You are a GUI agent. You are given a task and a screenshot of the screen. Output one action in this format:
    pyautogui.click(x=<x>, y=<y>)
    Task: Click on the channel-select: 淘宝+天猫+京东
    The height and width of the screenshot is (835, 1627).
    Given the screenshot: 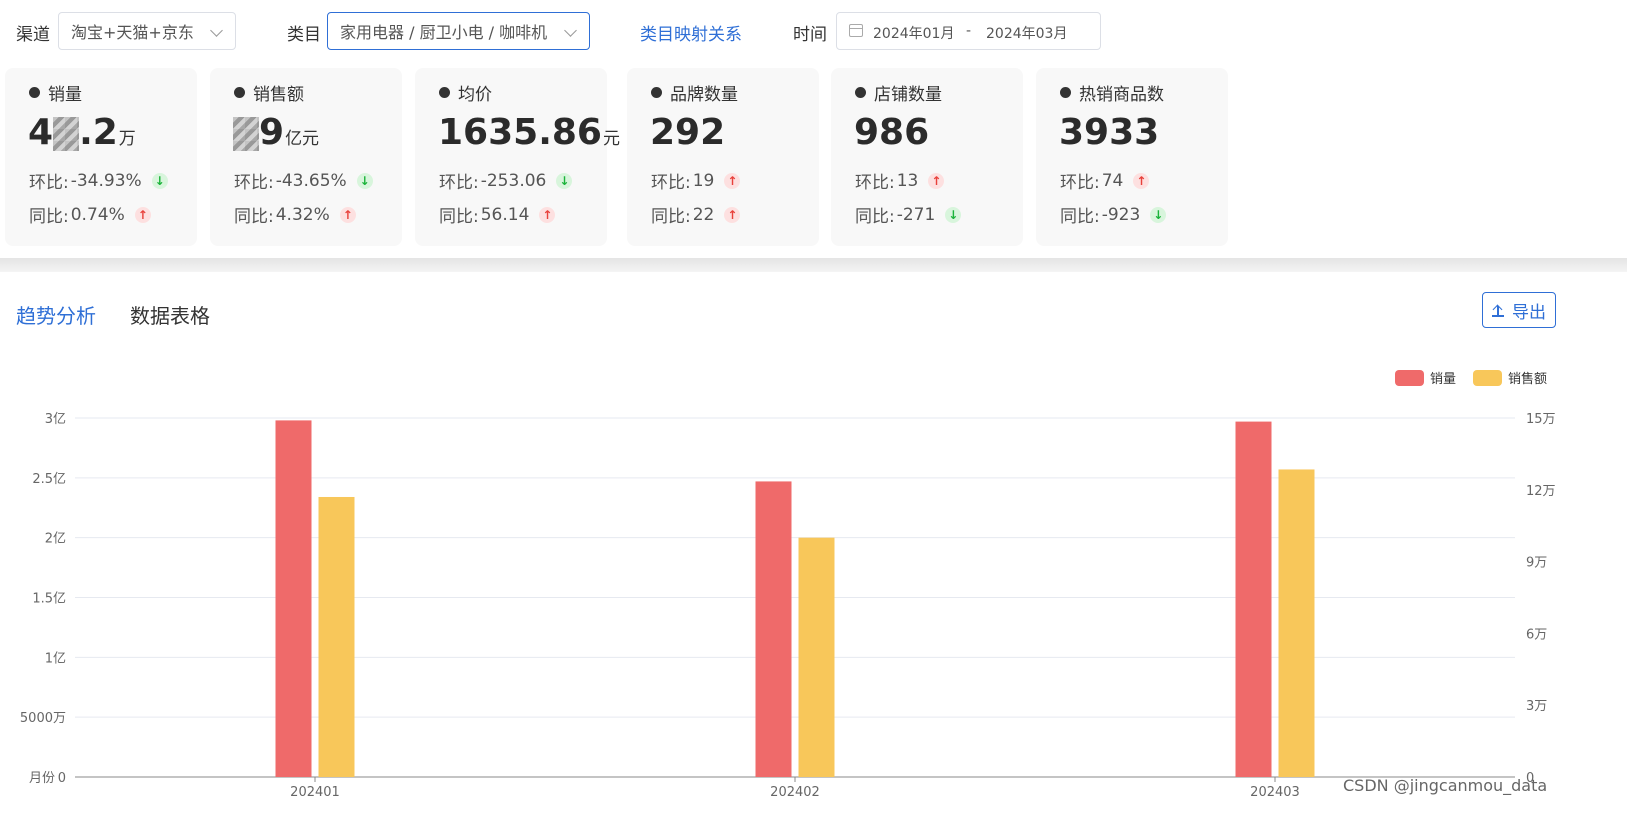 What is the action you would take?
    pyautogui.click(x=147, y=31)
    